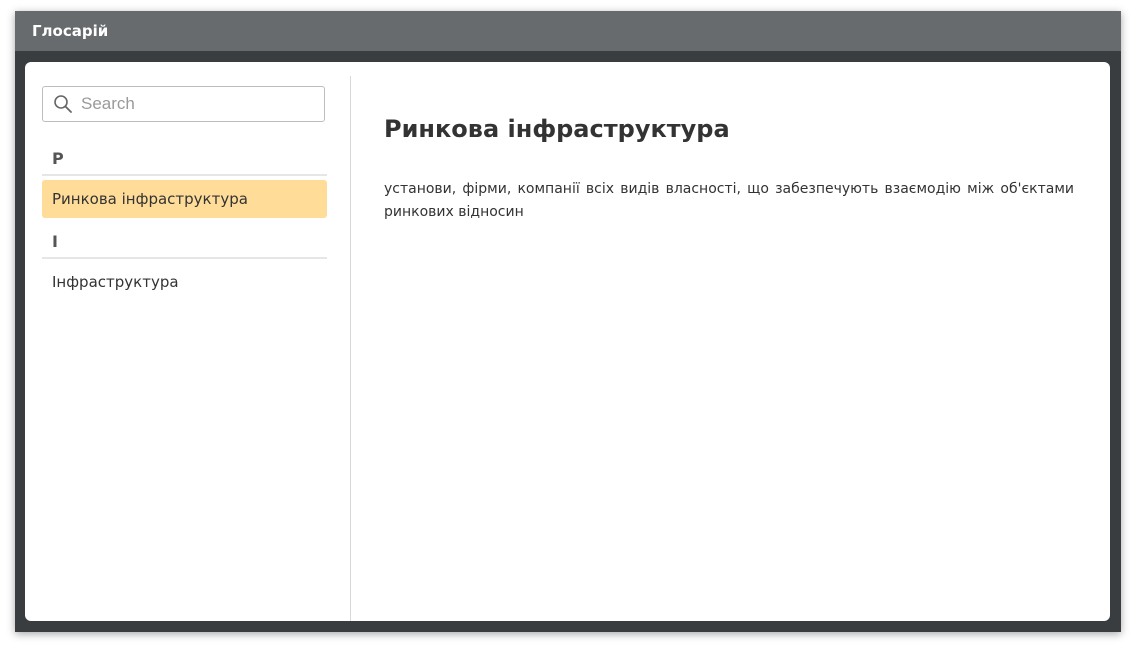 This screenshot has height=653, width=1136. What do you see at coordinates (557, 129) in the screenshot?
I see `term-title: Ринкова інфраструктура` at bounding box center [557, 129].